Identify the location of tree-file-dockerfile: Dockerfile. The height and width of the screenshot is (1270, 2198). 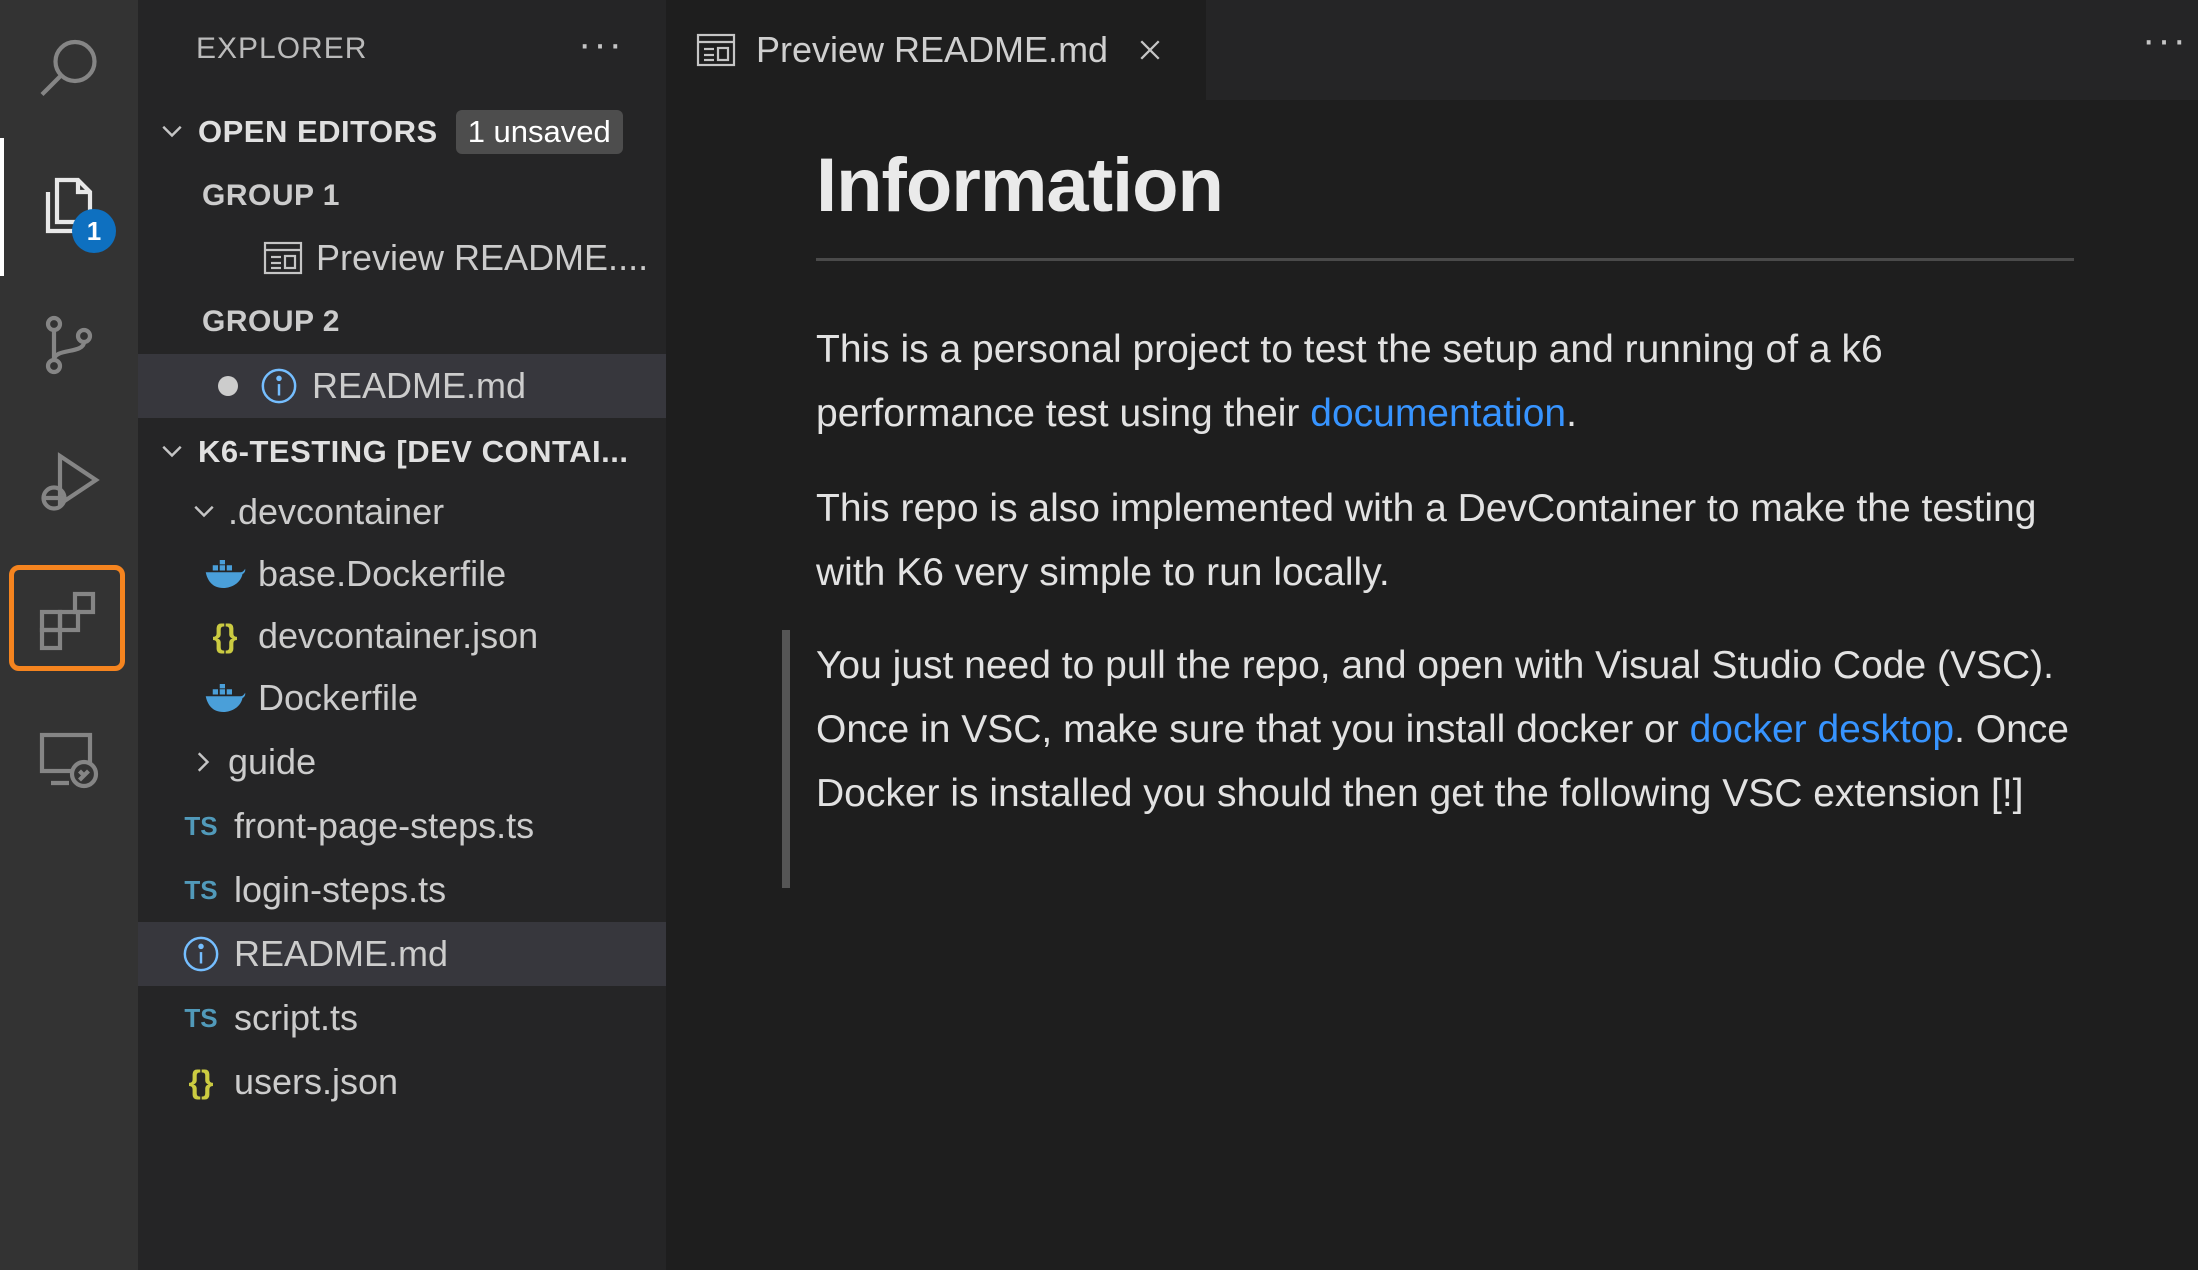
(434, 698).